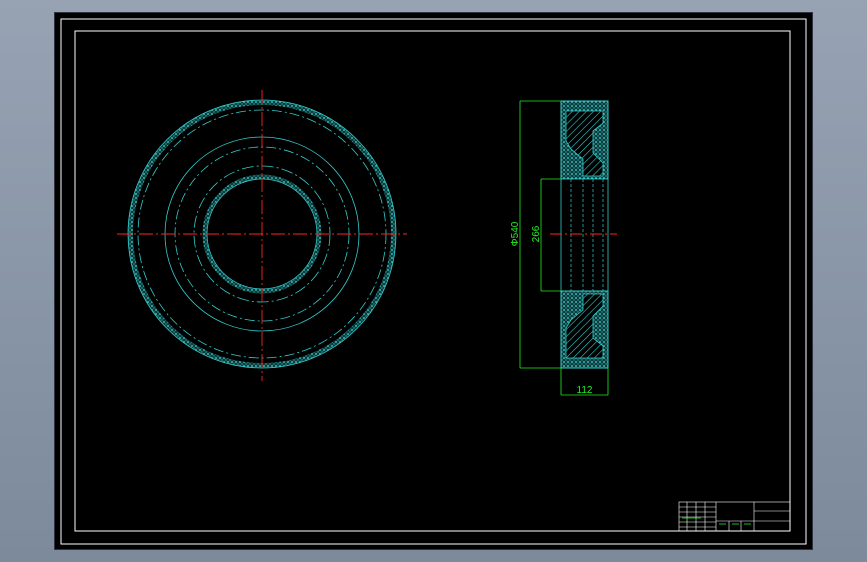 The height and width of the screenshot is (562, 867). Describe the element at coordinates (515, 233) in the screenshot. I see `outer-diameter-label: Φ540` at that location.